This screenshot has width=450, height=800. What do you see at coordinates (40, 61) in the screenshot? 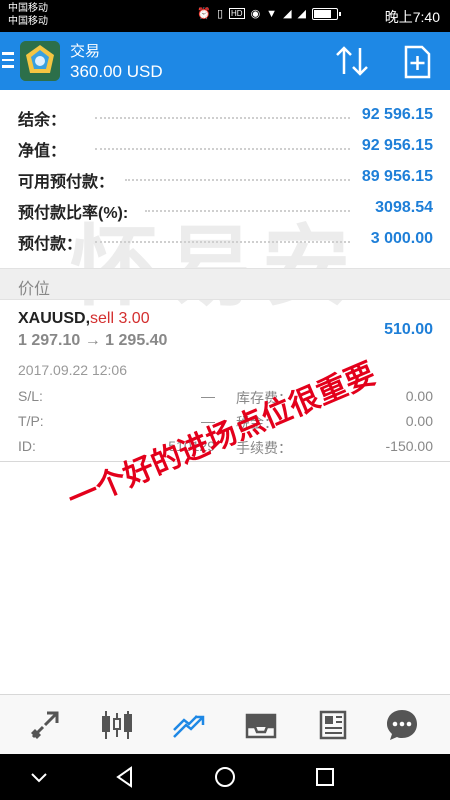
I see `app-logo` at bounding box center [40, 61].